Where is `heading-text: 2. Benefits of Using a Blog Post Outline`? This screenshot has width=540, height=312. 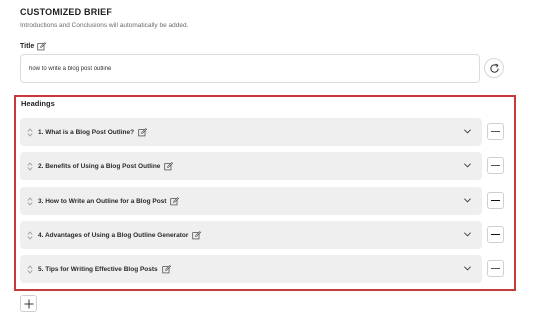
heading-text: 2. Benefits of Using a Blog Post Outline is located at coordinates (99, 166).